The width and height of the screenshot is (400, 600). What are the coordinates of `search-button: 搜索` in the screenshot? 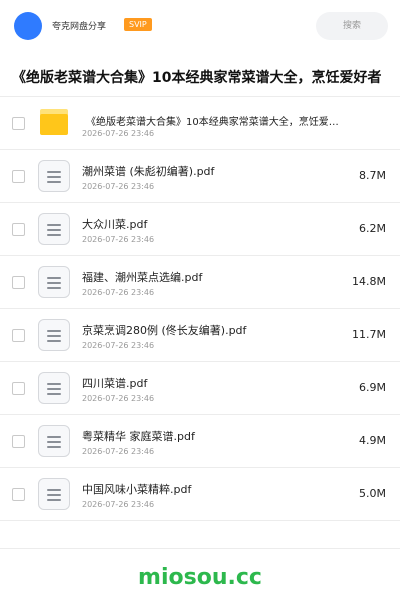 It's located at (352, 26).